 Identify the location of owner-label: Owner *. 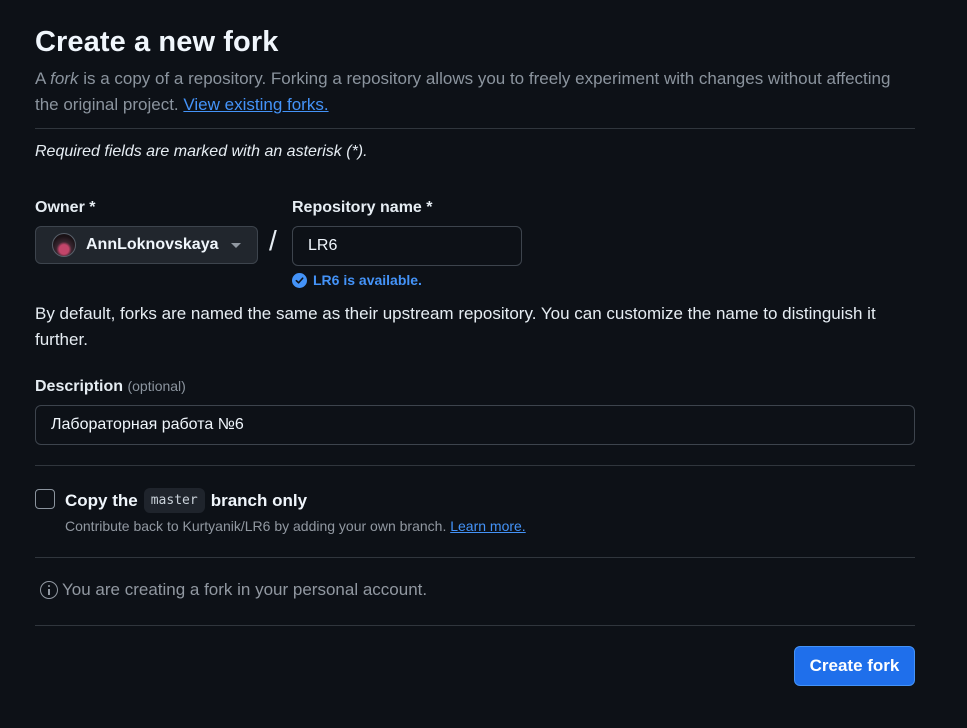
(65, 207).